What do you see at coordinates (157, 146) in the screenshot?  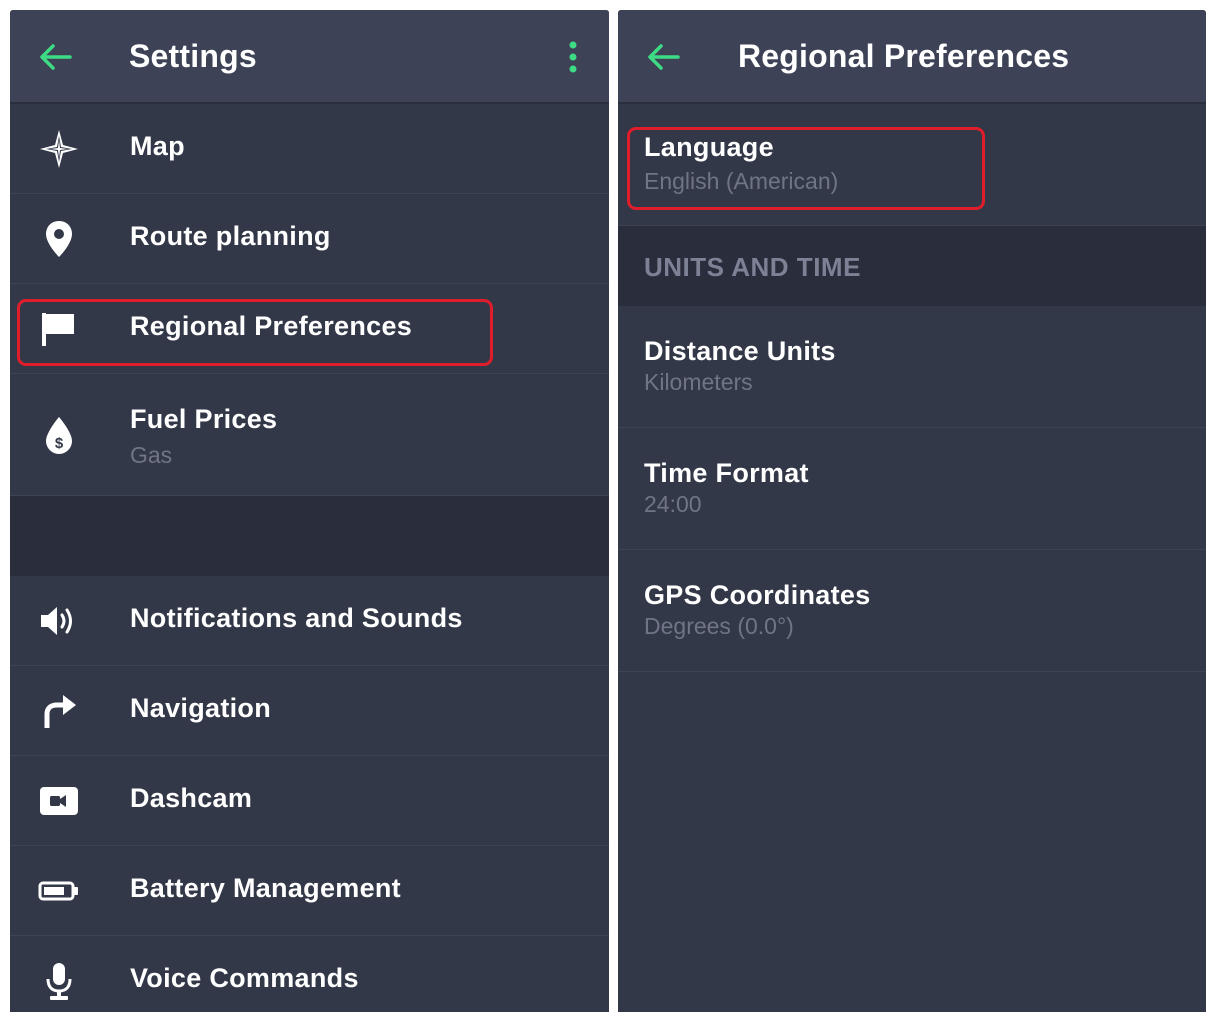 I see `settings-item-label: Map` at bounding box center [157, 146].